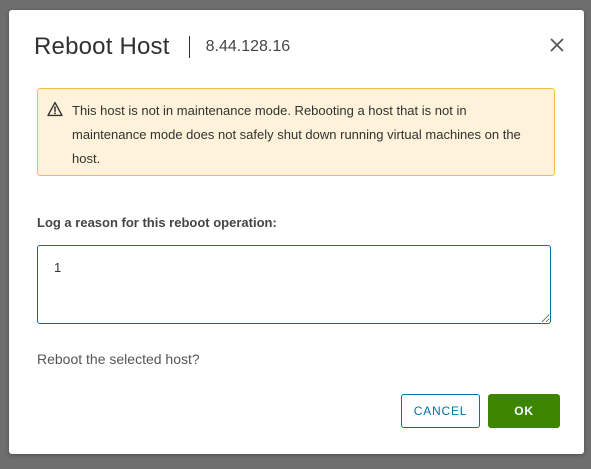 This screenshot has width=591, height=469. What do you see at coordinates (118, 359) in the screenshot?
I see `confirmation-question: Reboot the selected host?` at bounding box center [118, 359].